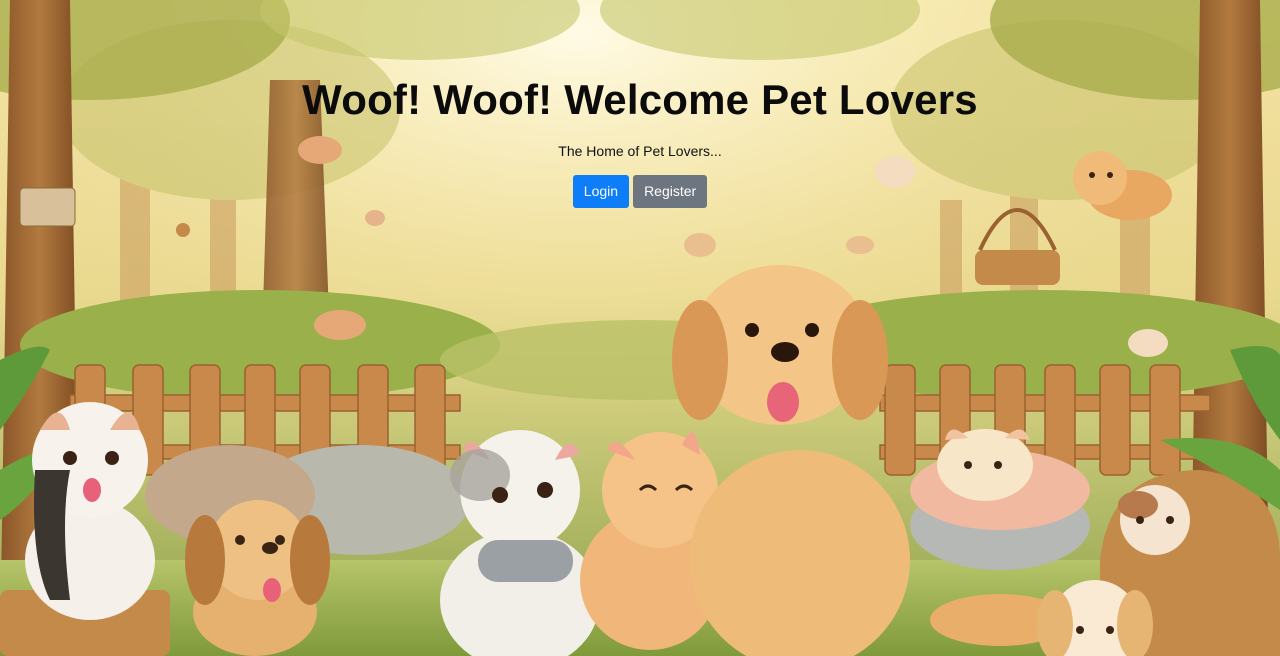 The width and height of the screenshot is (1280, 656). Describe the element at coordinates (670, 191) in the screenshot. I see `register-button: Register` at that location.